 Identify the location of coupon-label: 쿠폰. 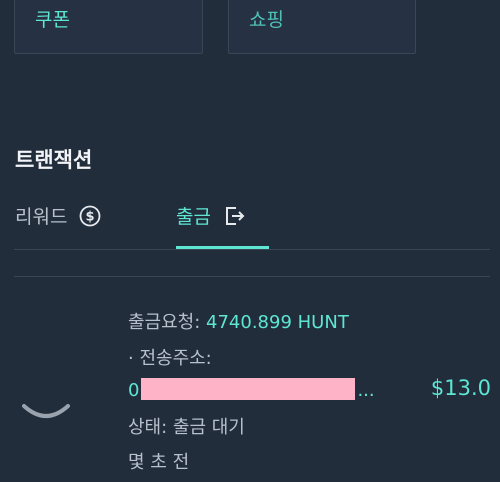
(52, 20).